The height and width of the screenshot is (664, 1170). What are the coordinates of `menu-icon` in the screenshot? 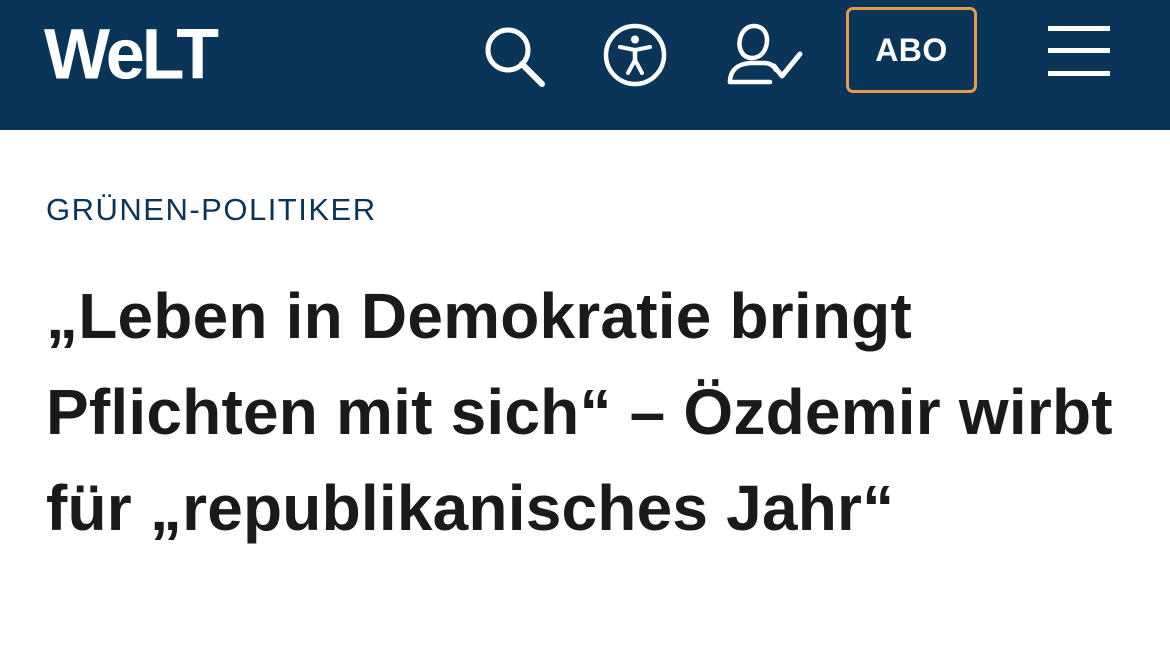 It's located at (1079, 51).